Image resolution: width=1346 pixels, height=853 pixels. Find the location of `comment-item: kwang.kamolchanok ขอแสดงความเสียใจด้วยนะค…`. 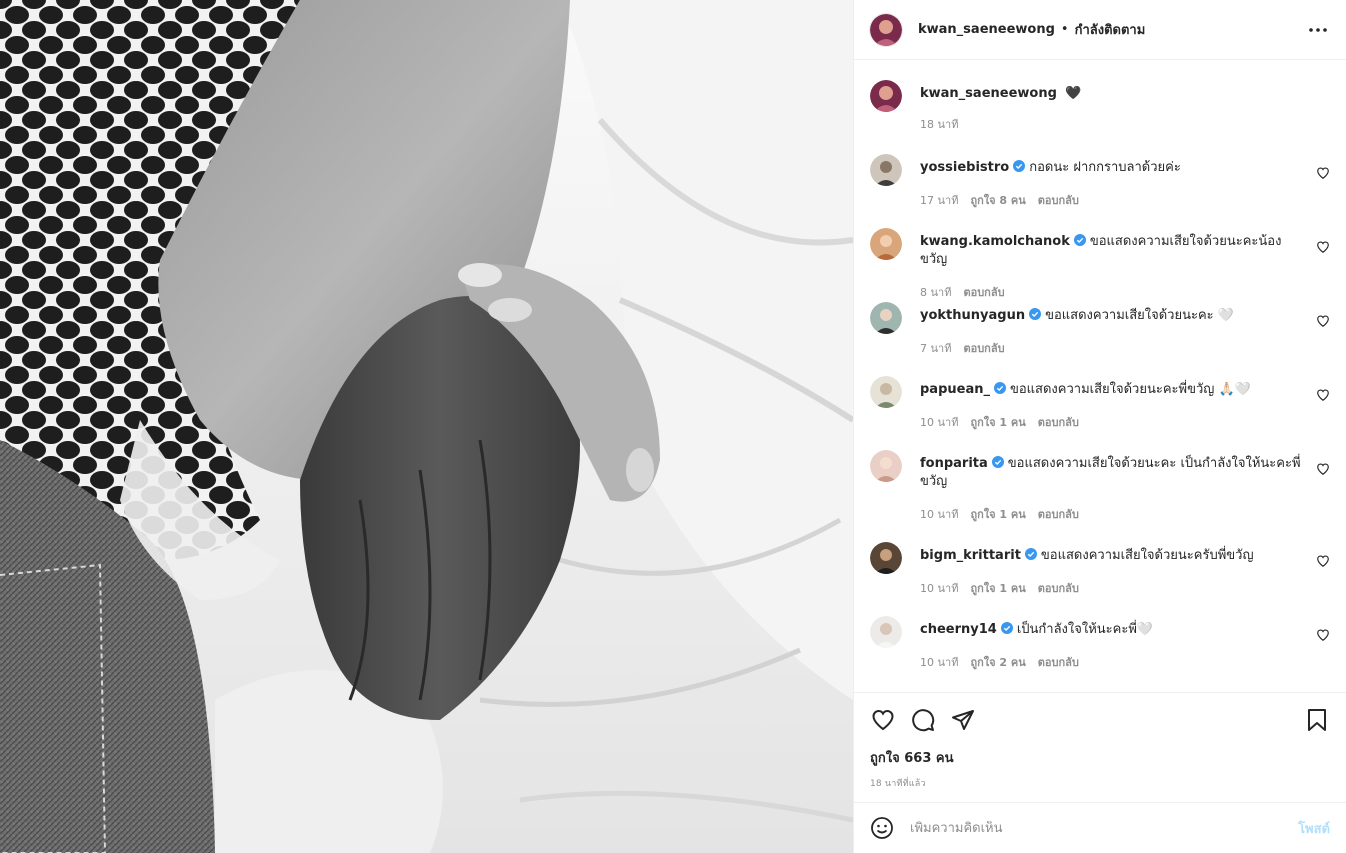

comment-item: kwang.kamolchanok ขอแสดงความเสียใจด้วยนะค… is located at coordinates (1100, 265).